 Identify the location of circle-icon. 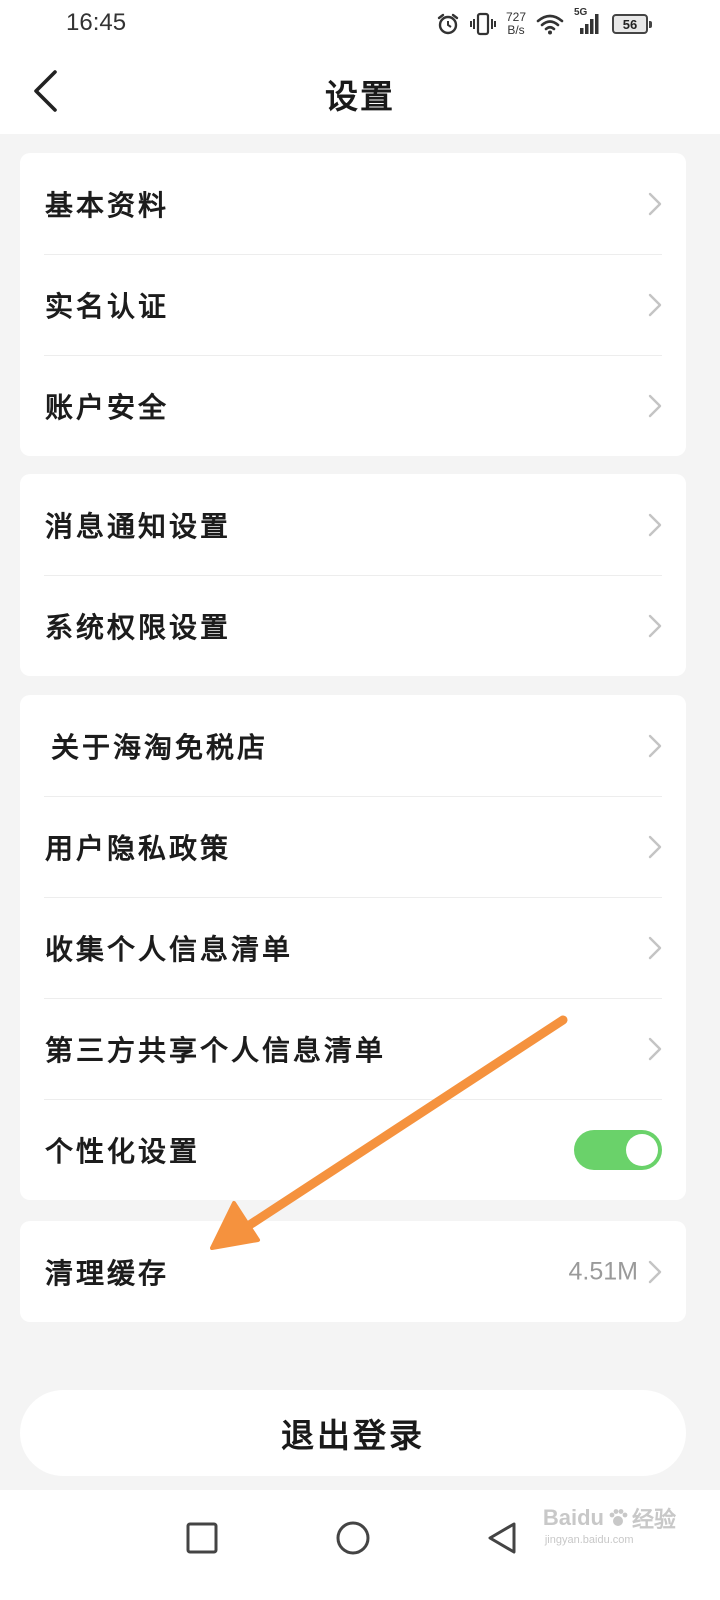
(353, 1538).